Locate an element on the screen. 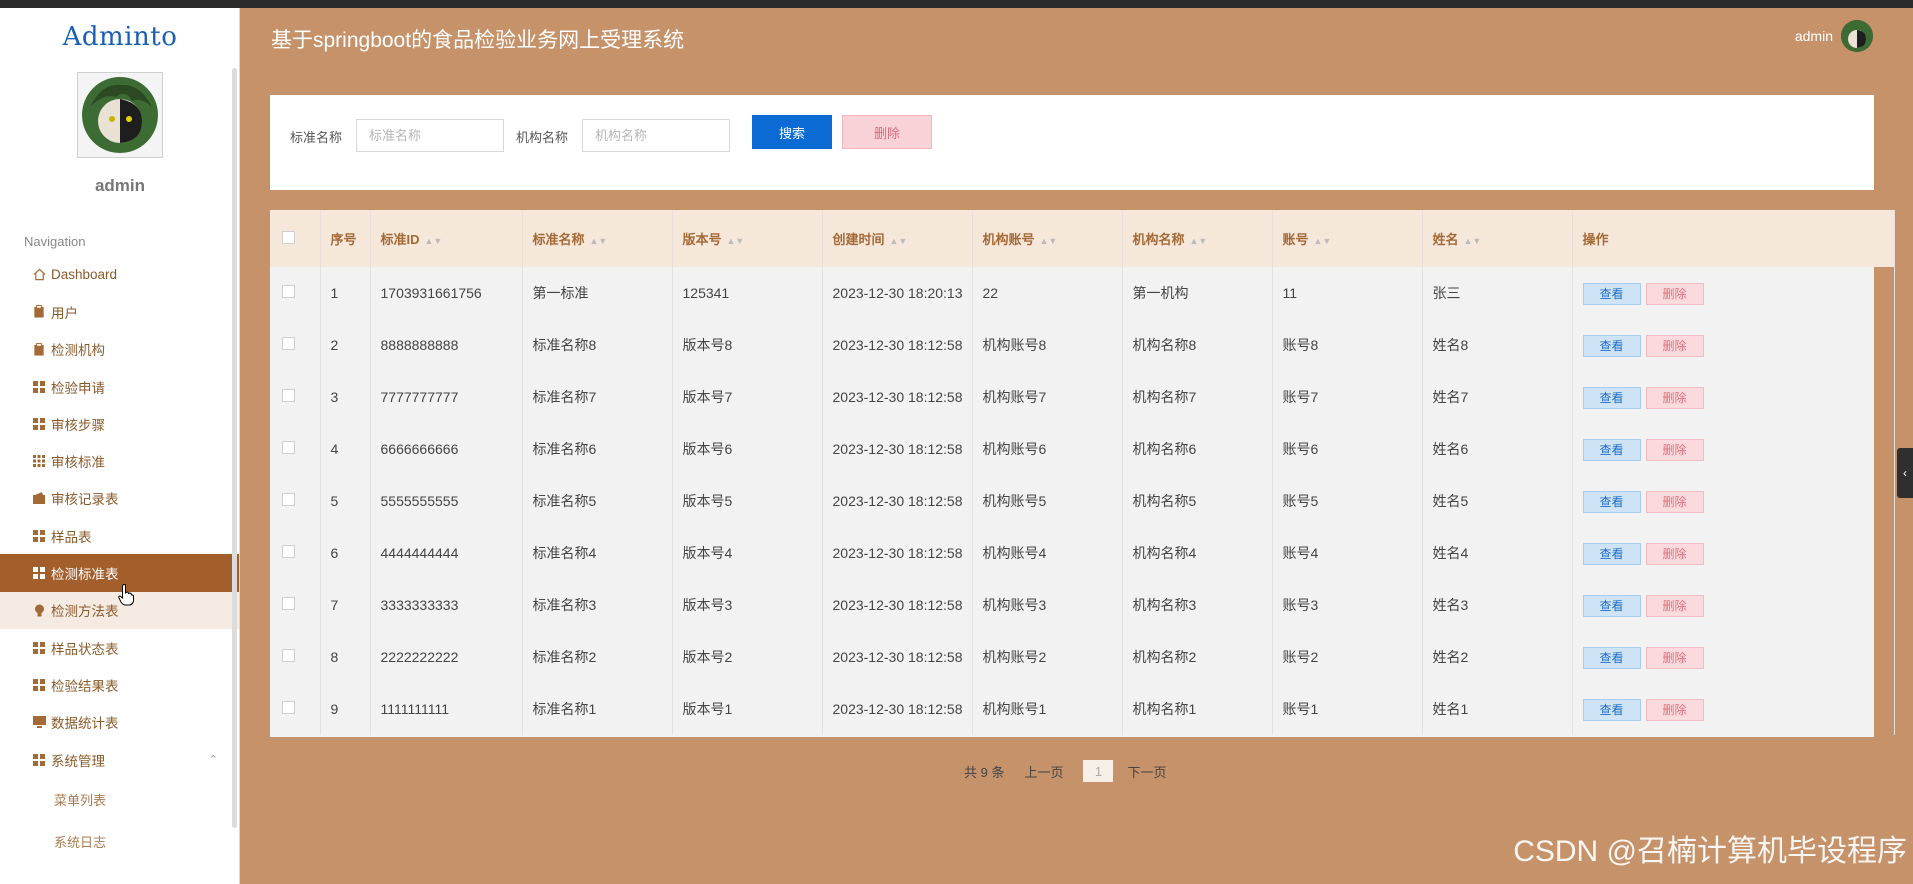 This screenshot has height=884, width=1913. search-button: 搜索 is located at coordinates (792, 132).